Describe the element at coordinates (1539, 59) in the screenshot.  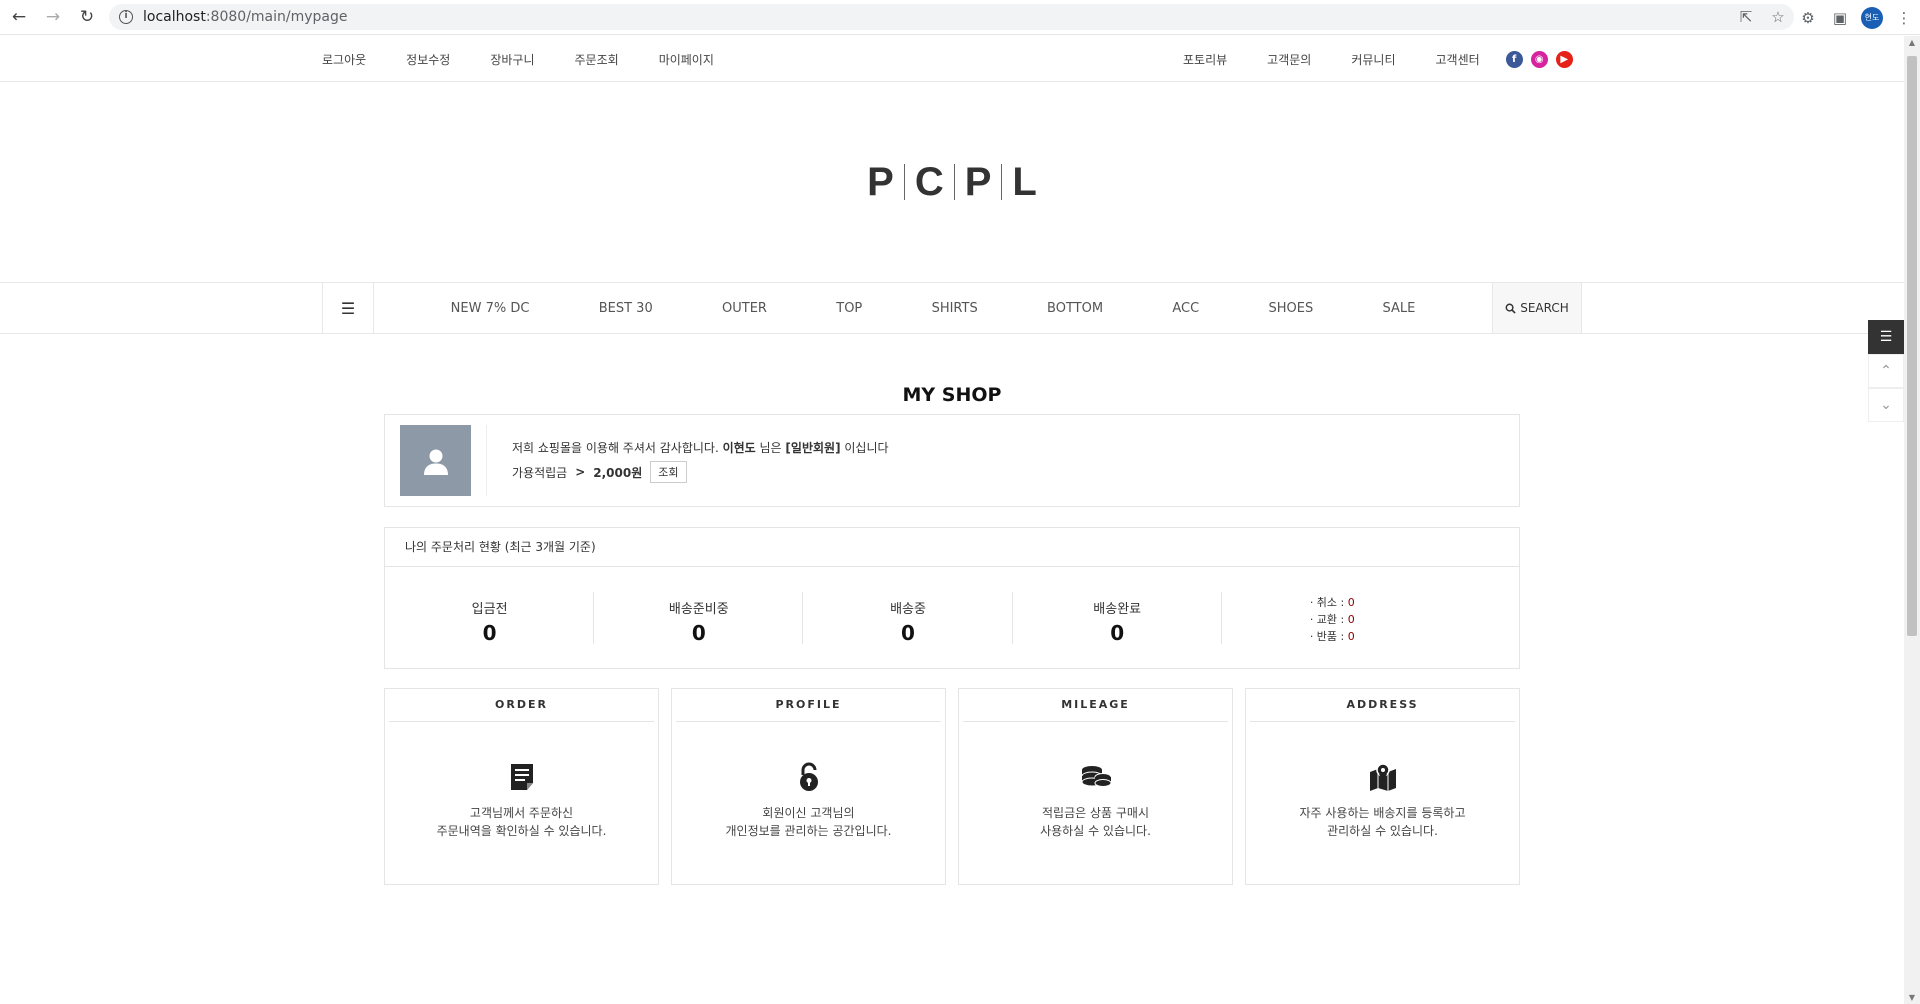
I see `instagram-icon: ◉` at that location.